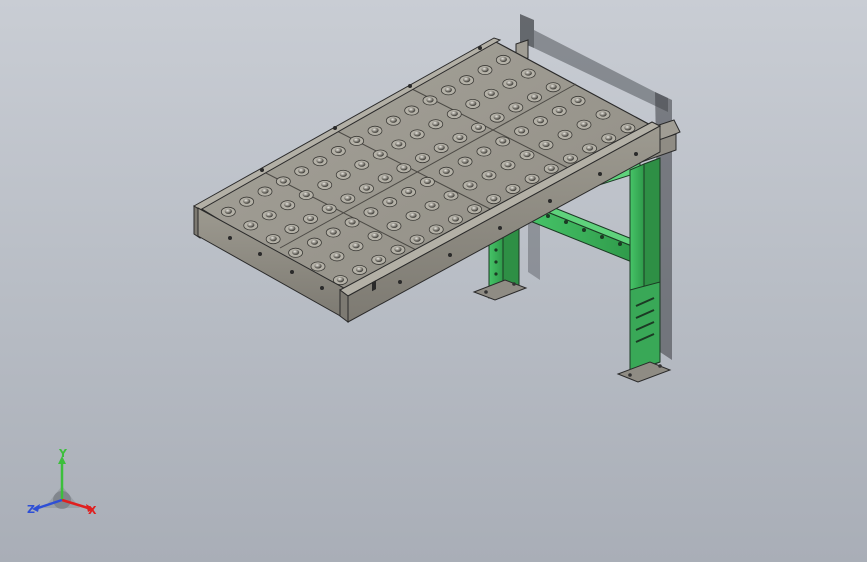 This screenshot has width=867, height=562. Describe the element at coordinates (92, 510) in the screenshot. I see `x-axis-label: X` at that location.